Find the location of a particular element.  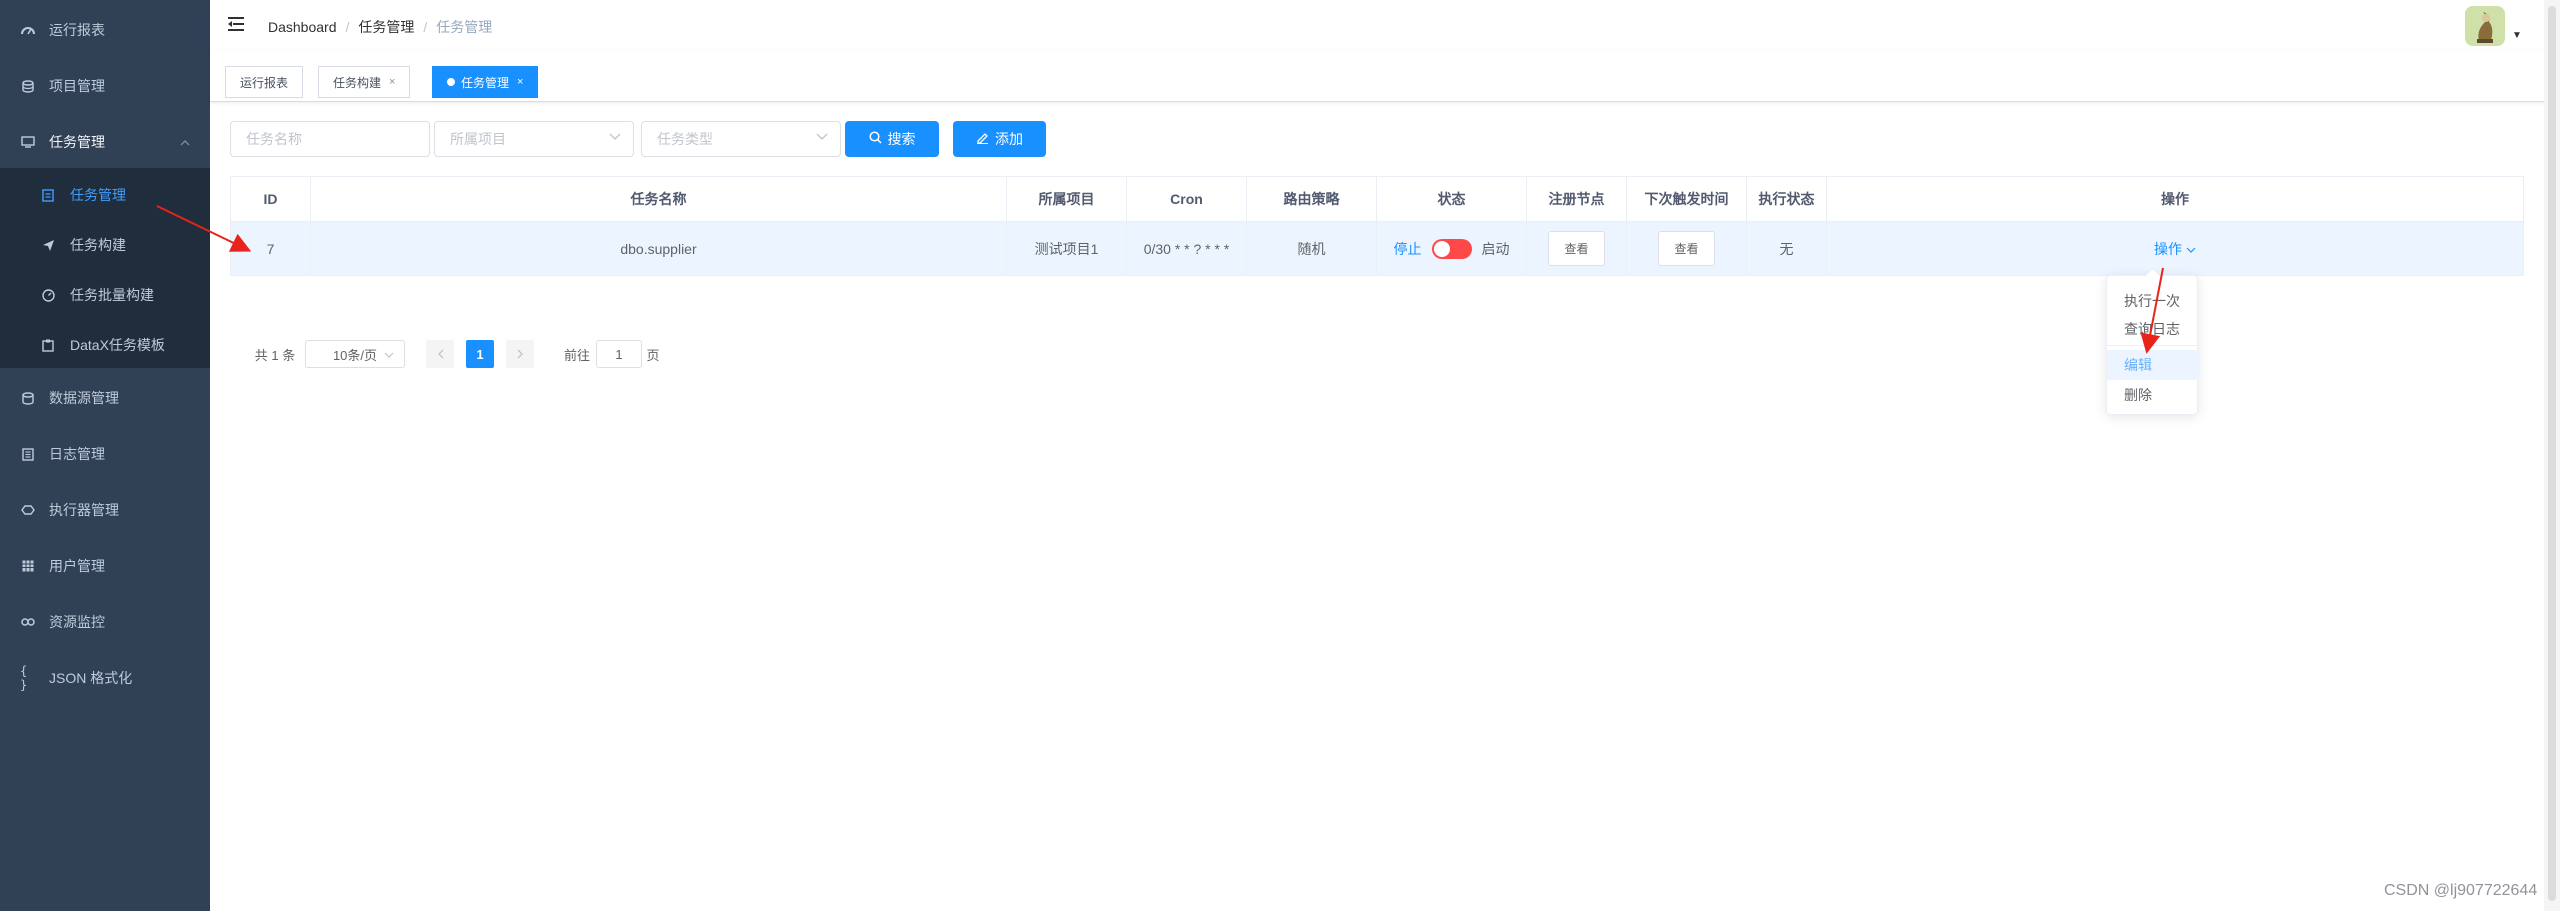

watermark: CSDN @lj907722644 is located at coordinates (2461, 890).